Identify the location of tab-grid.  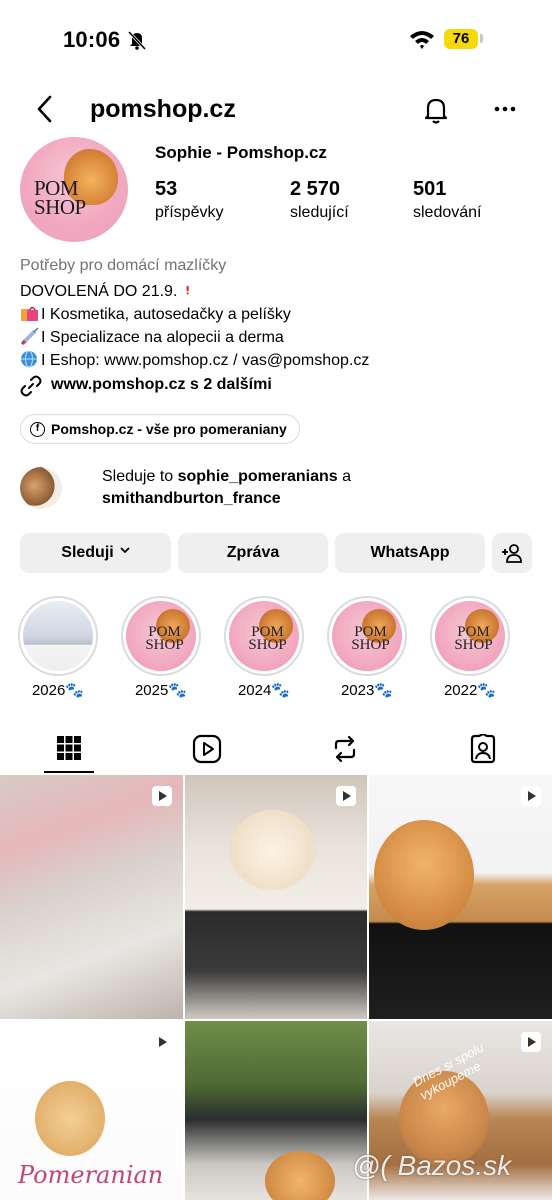
(69, 748).